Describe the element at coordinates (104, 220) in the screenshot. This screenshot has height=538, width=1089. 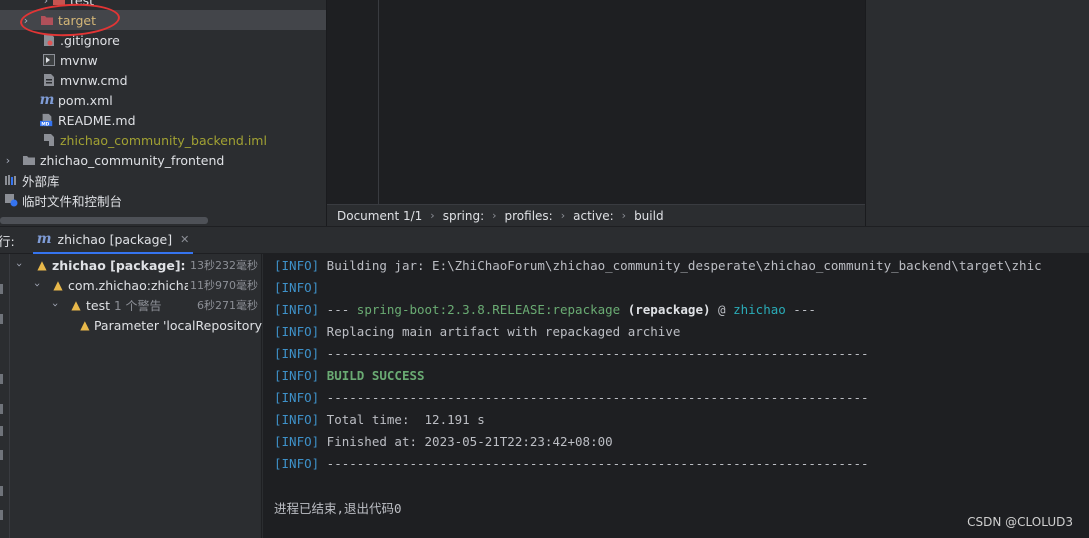
I see `horizontal-scrollbar` at that location.